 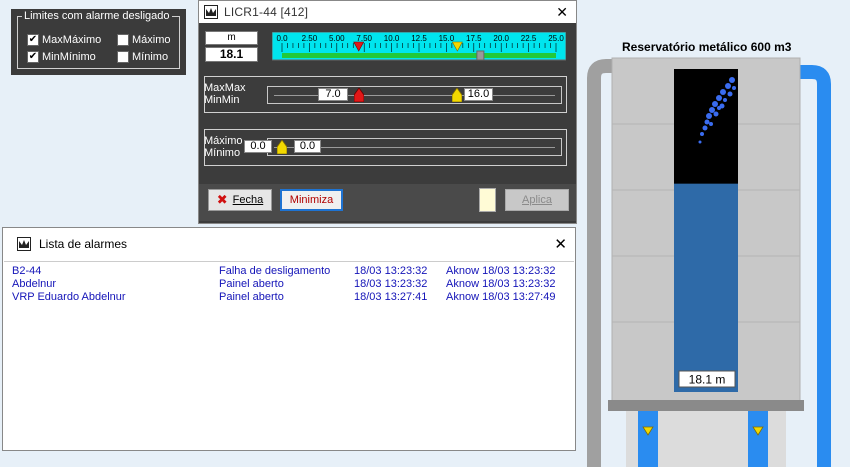 I want to click on fecha-label: Fecha, so click(x=248, y=200).